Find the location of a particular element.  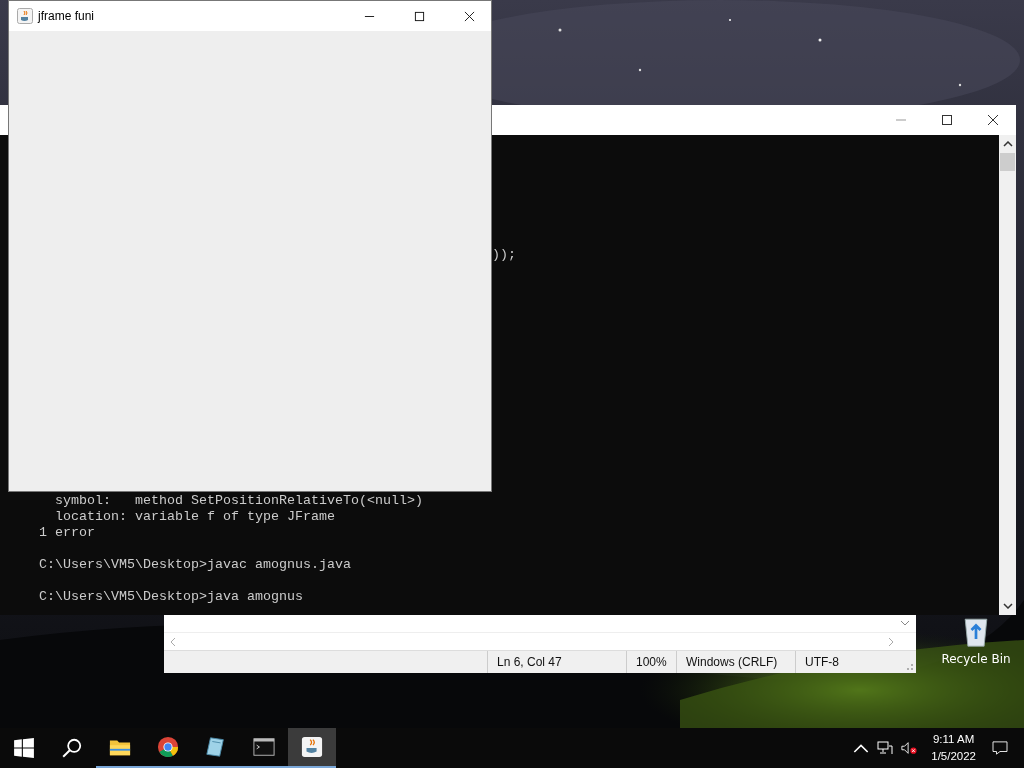

console-line: symbol: method SetPositionRelativeTo(<null>) is located at coordinates (238, 501).